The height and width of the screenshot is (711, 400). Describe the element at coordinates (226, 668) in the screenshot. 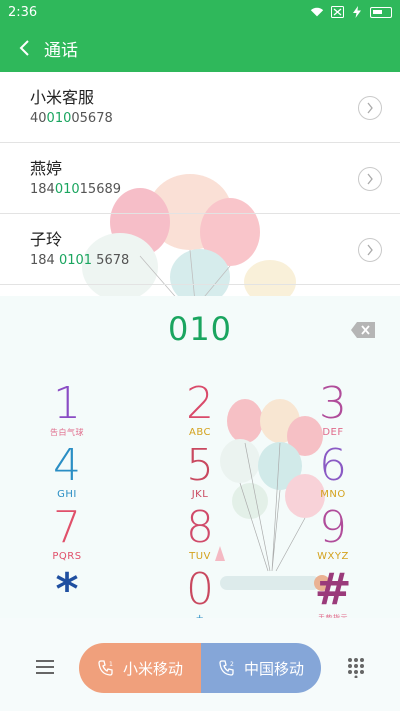

I see `phone-sim2-icon: 2` at that location.